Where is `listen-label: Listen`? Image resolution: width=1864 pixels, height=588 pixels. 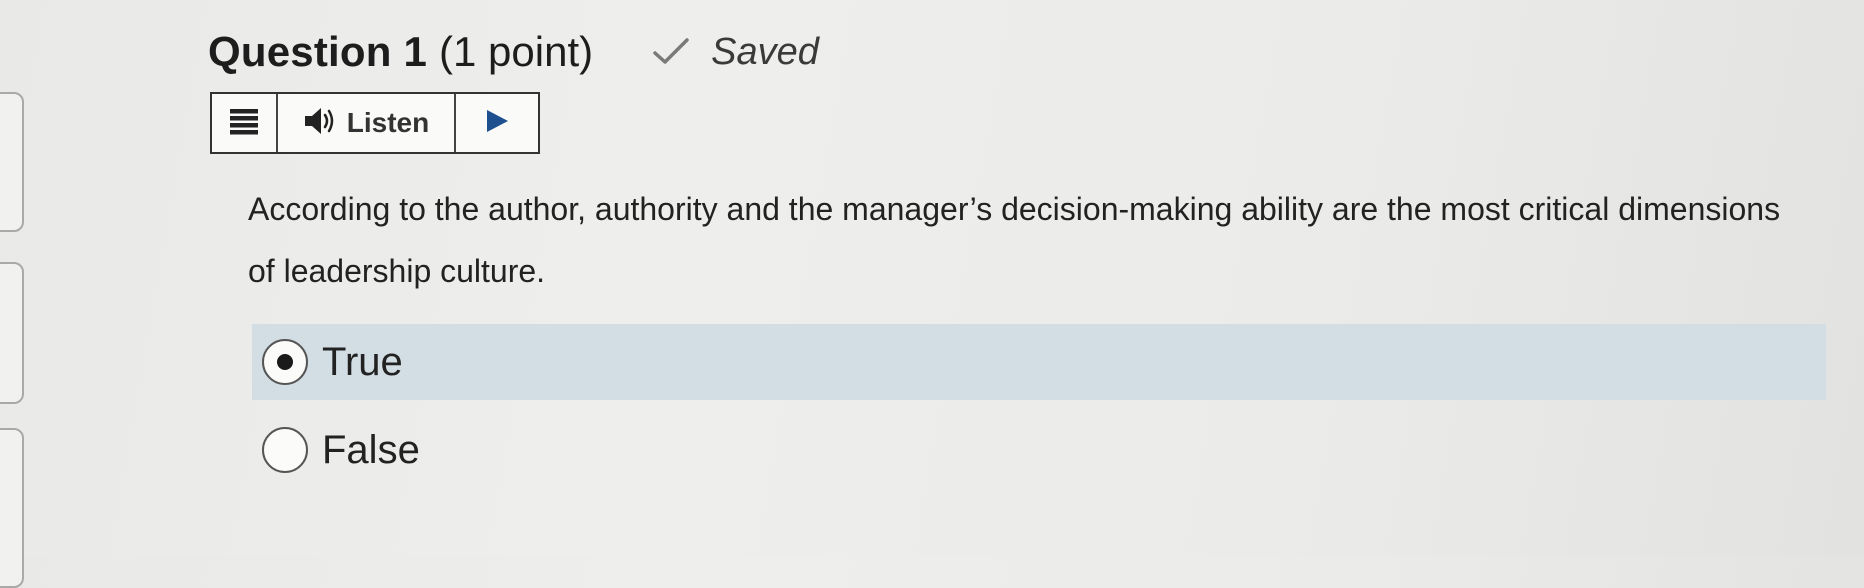 listen-label: Listen is located at coordinates (388, 122).